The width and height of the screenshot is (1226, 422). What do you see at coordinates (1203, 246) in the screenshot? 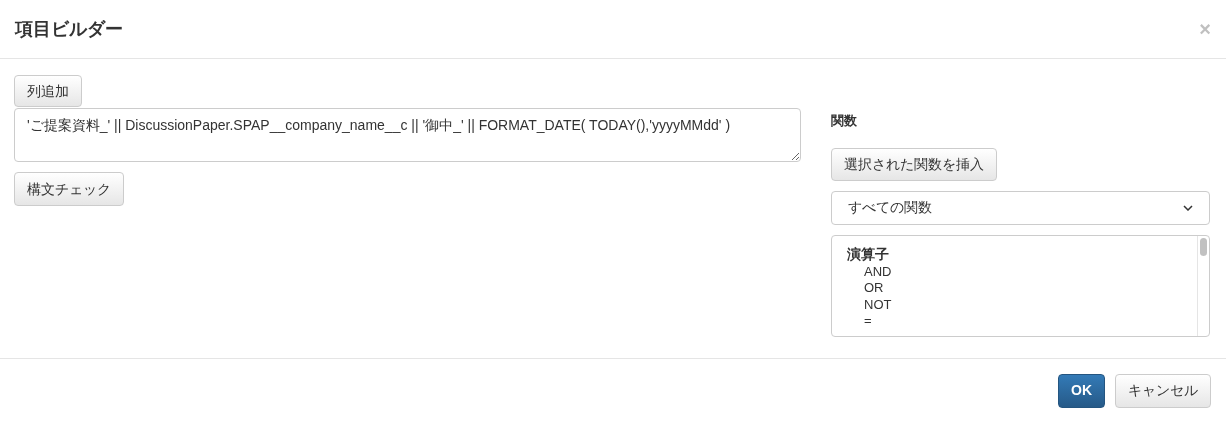
I see `scrollbar-thumb` at bounding box center [1203, 246].